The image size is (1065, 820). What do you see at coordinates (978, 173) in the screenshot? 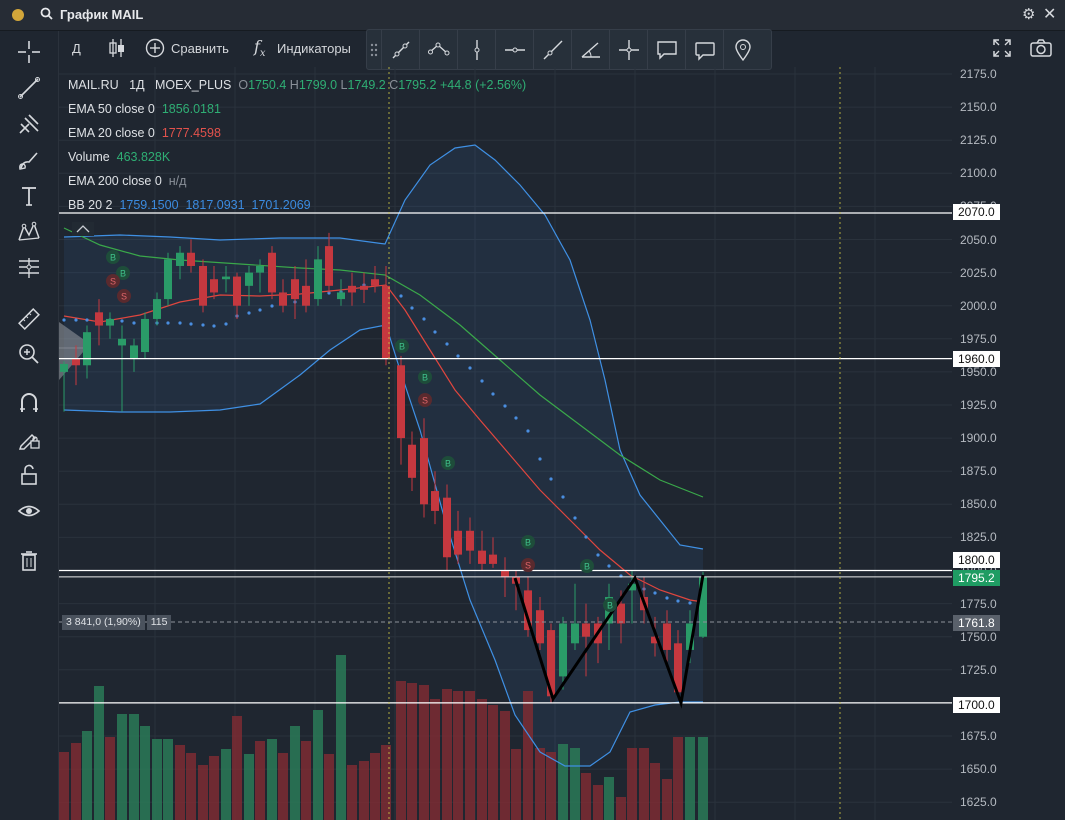
I see `price-tick-label: 2100.0` at bounding box center [978, 173].